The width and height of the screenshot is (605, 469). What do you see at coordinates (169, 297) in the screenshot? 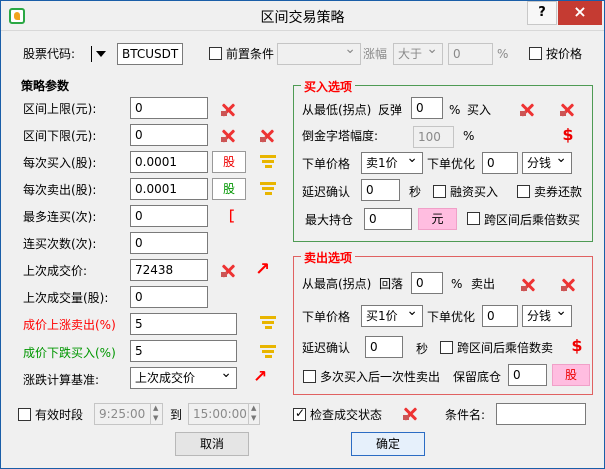
I see `last-volume-input: 0` at bounding box center [169, 297].